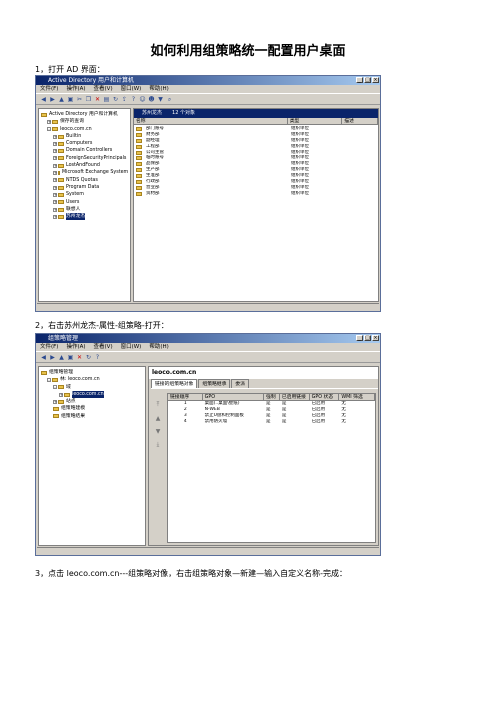 This screenshot has width=496, height=702. What do you see at coordinates (124, 99) in the screenshot?
I see `export-icon: ⇪` at bounding box center [124, 99].